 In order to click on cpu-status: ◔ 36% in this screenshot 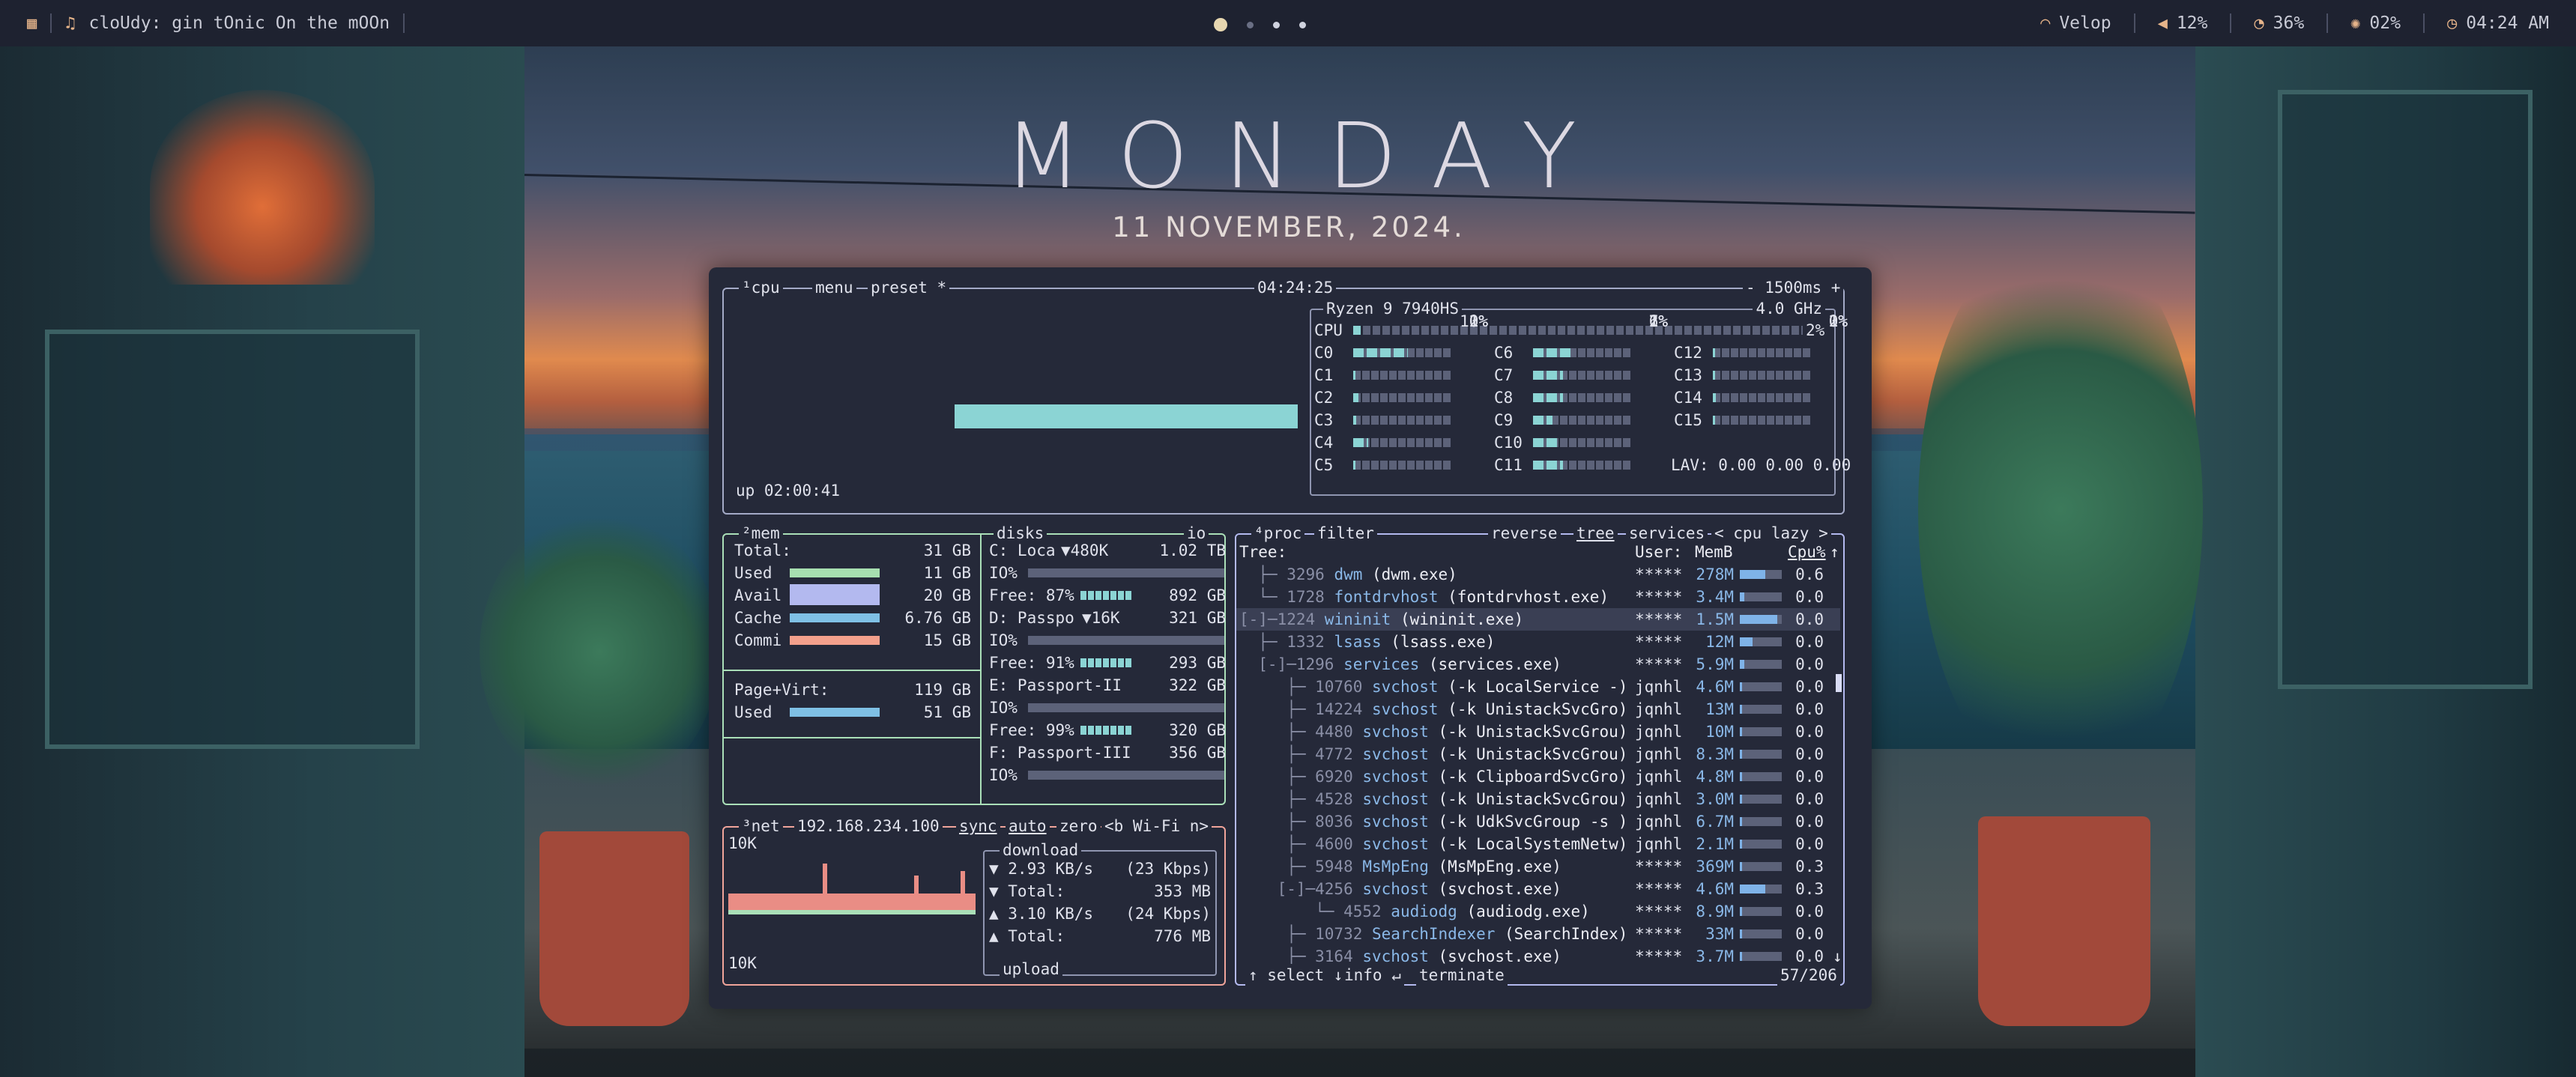, I will do `click(2279, 23)`.